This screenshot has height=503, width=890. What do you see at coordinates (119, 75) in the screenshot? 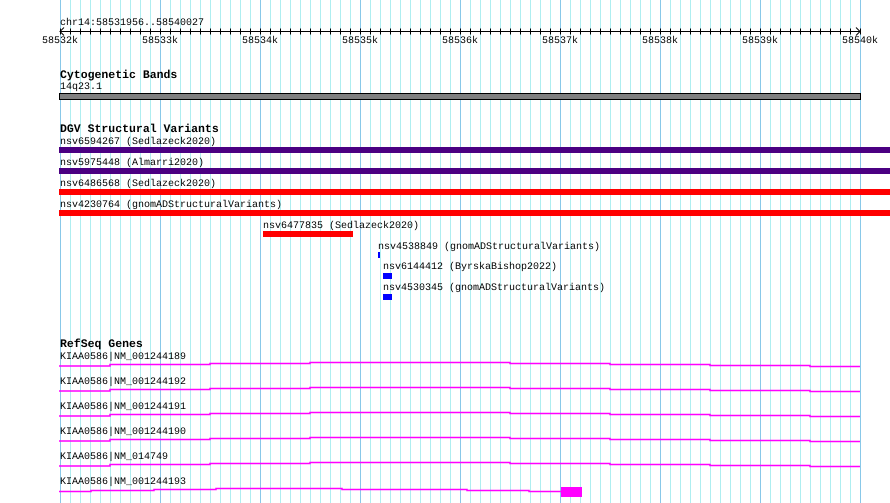
I see `track-title: Cytogenetic Bands` at bounding box center [119, 75].